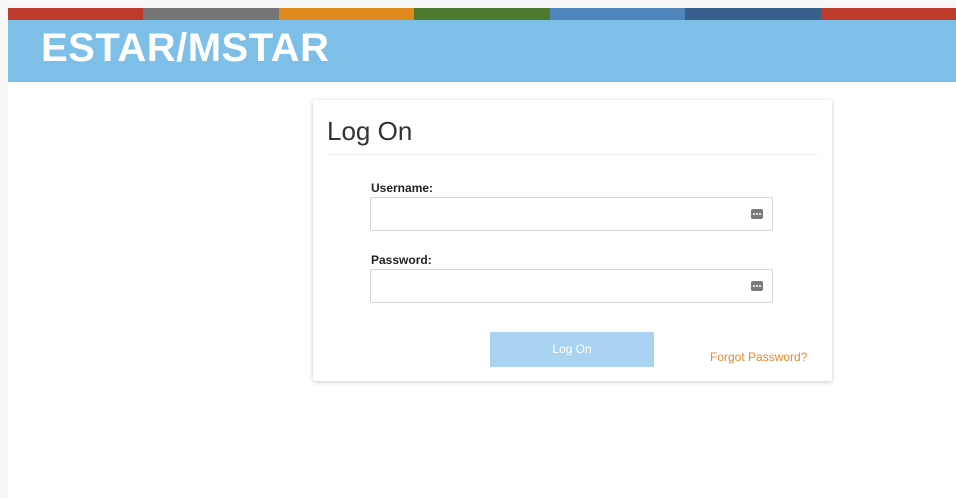 The image size is (956, 498). I want to click on password-input, so click(561, 287).